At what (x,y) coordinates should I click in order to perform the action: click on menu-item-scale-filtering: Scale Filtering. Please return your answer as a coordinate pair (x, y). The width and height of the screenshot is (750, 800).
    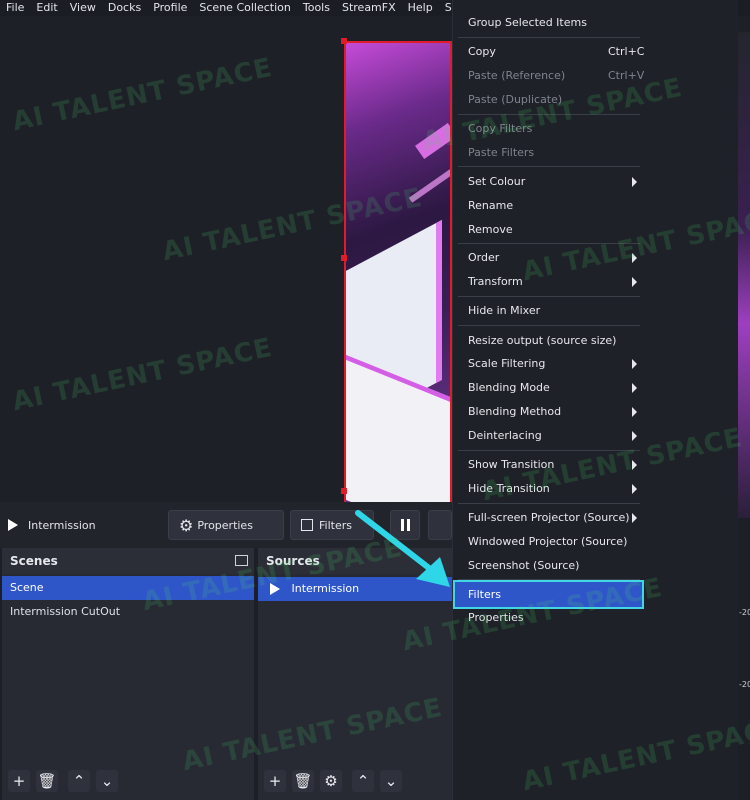
    Looking at the image, I should click on (551, 364).